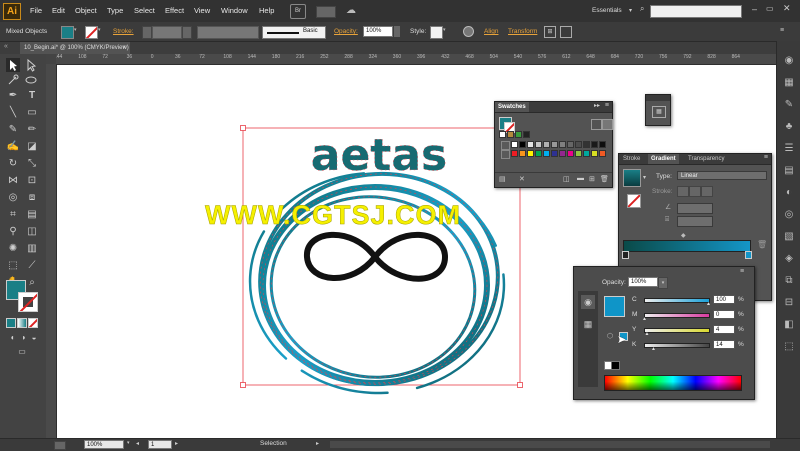  I want to click on gradient-fill-preview, so click(632, 178).